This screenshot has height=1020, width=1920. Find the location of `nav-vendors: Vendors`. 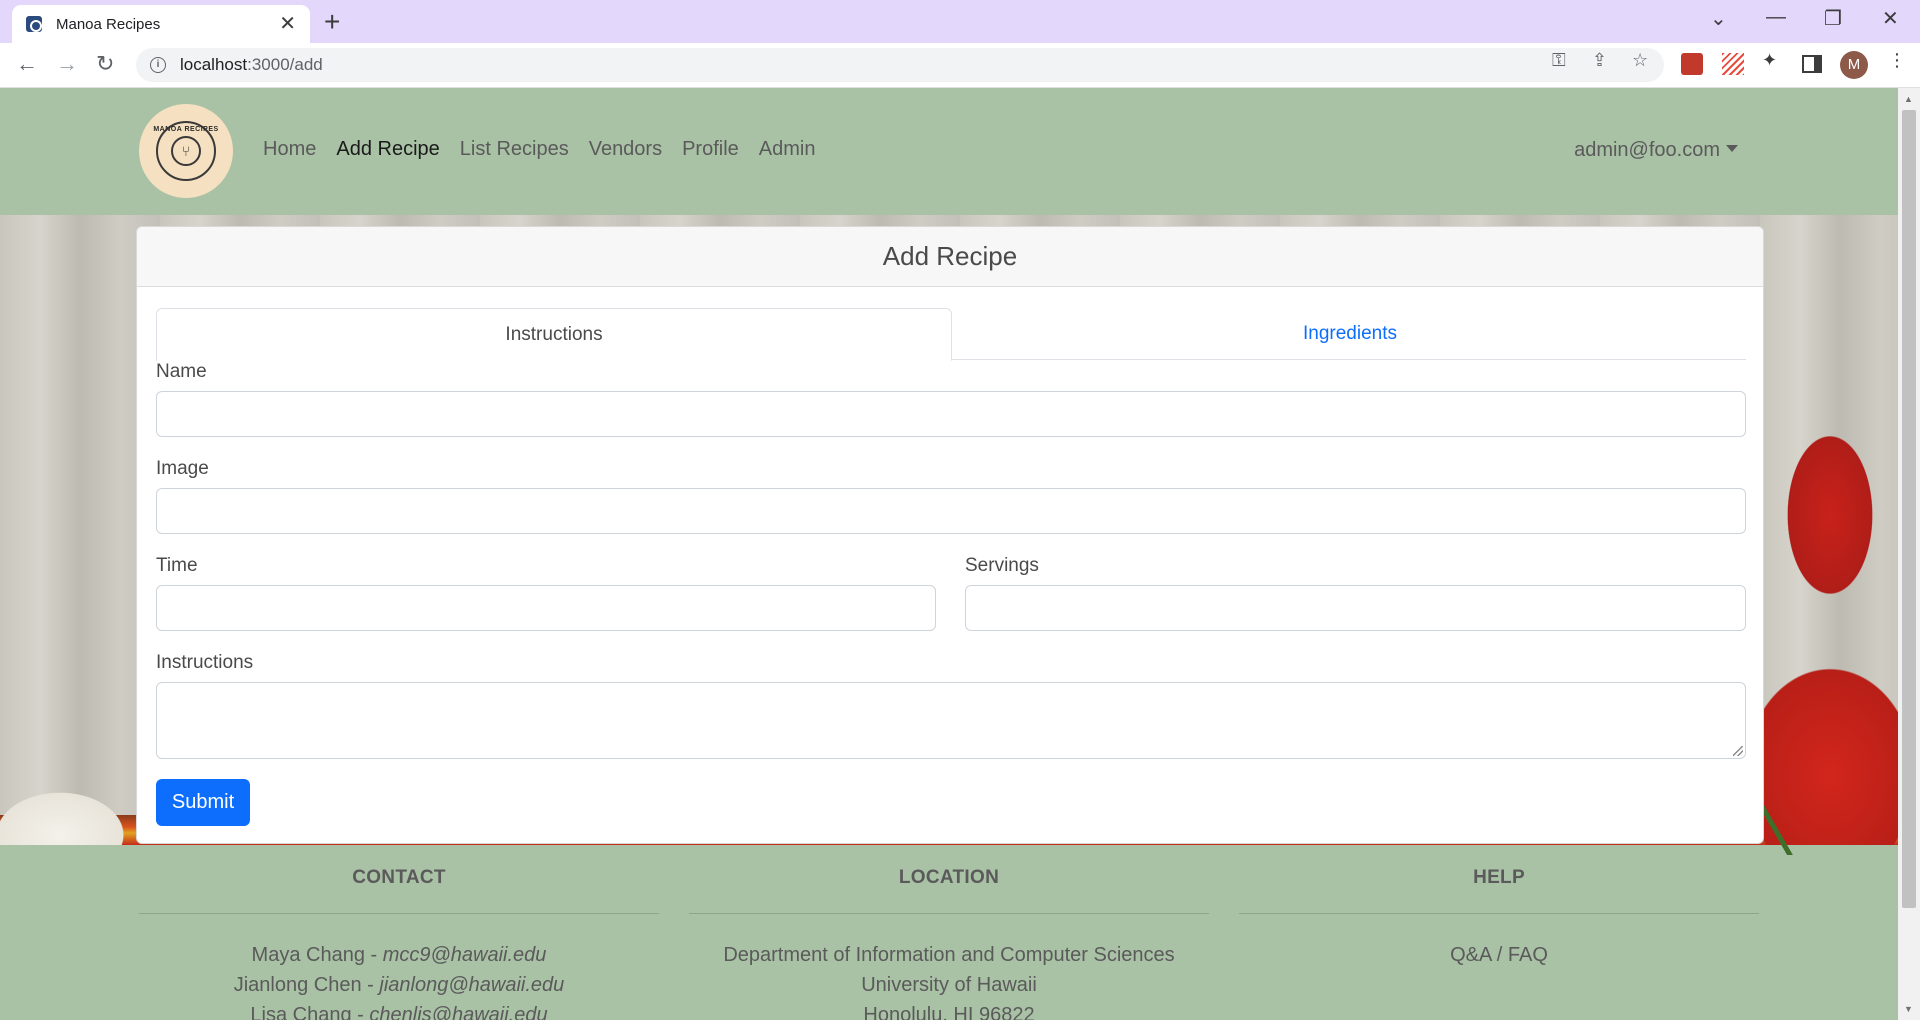

nav-vendors: Vendors is located at coordinates (625, 149).